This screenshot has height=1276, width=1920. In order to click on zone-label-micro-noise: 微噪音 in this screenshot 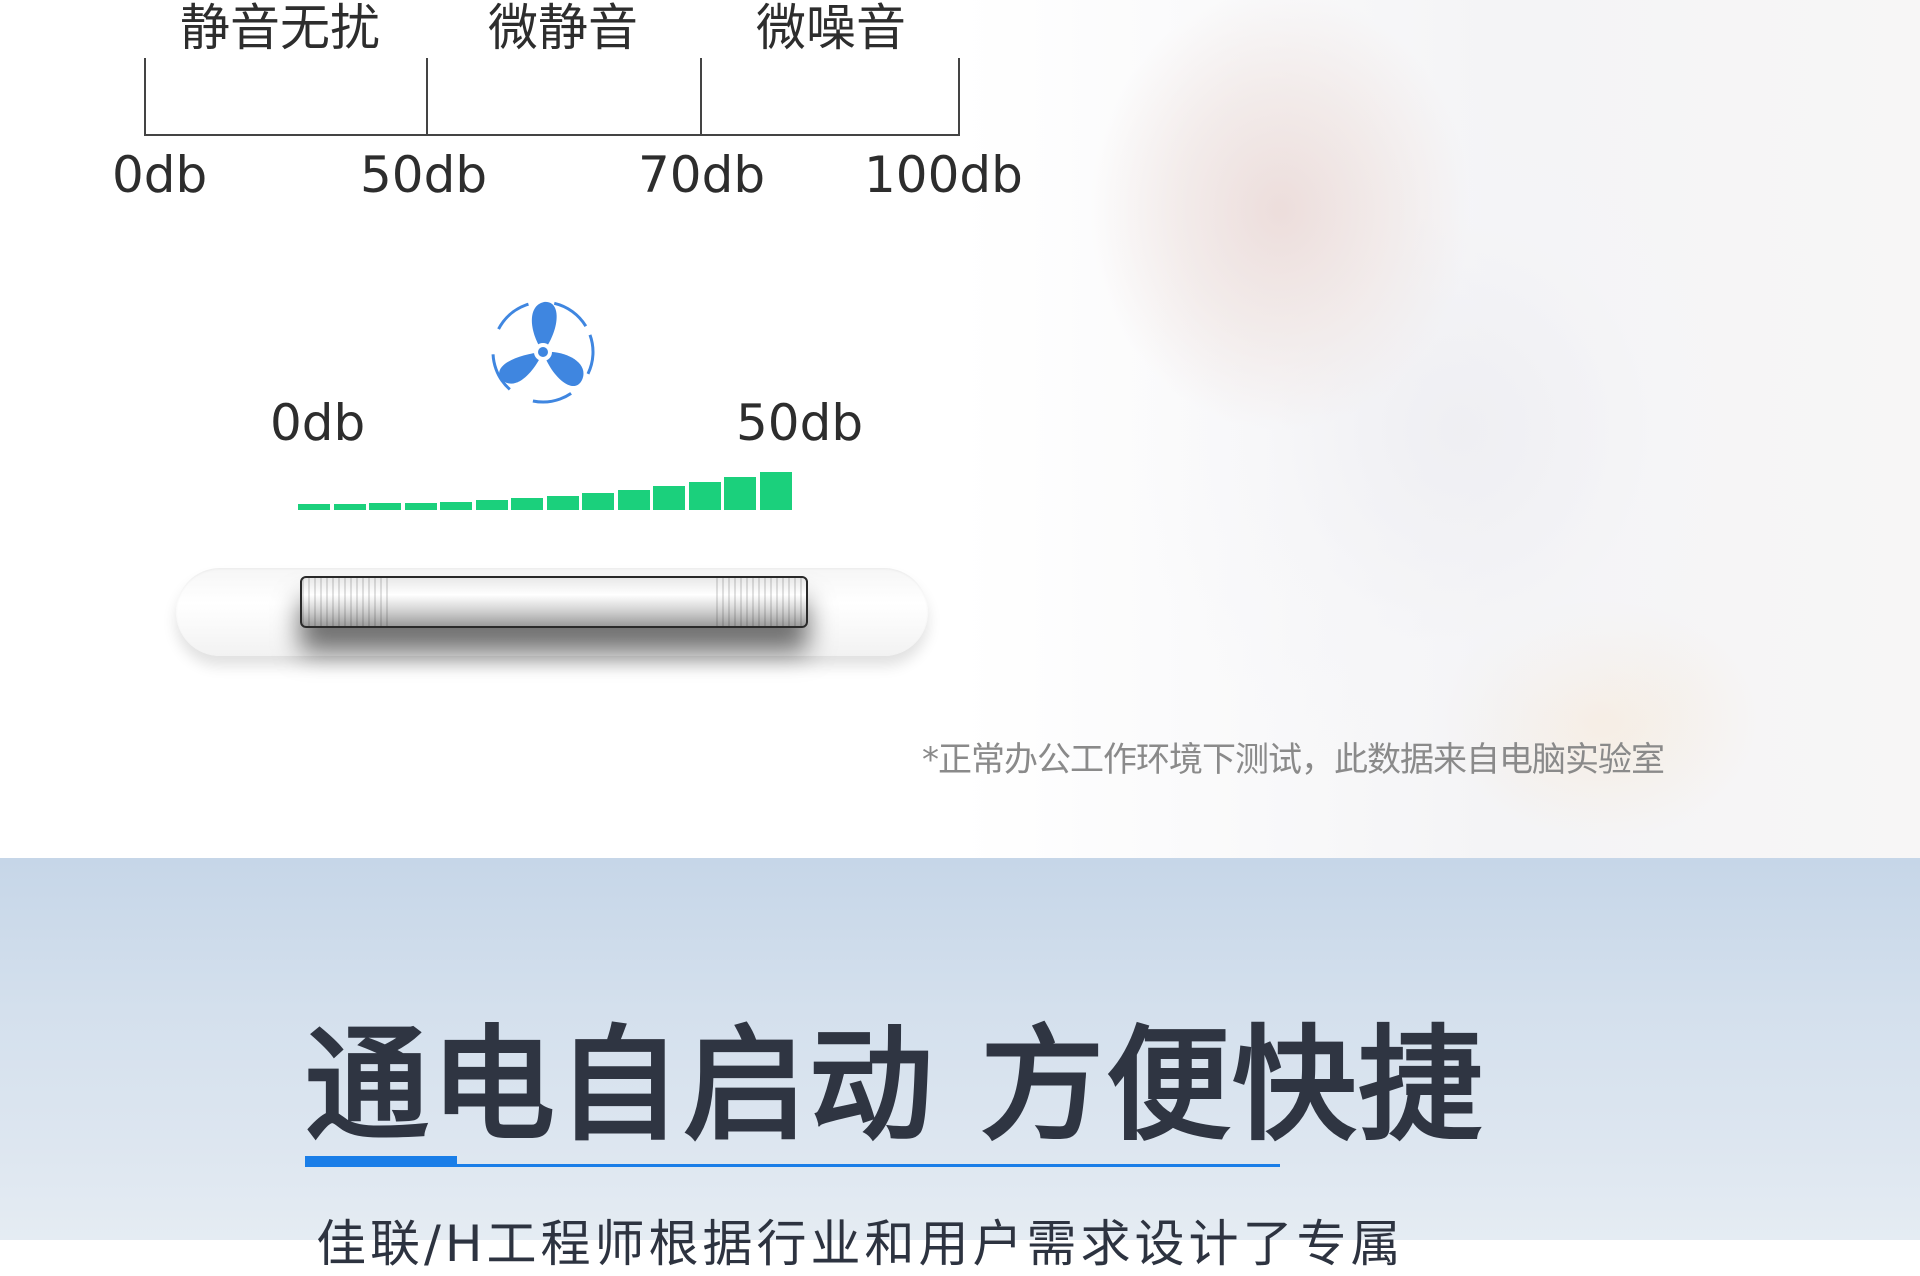, I will do `click(831, 28)`.